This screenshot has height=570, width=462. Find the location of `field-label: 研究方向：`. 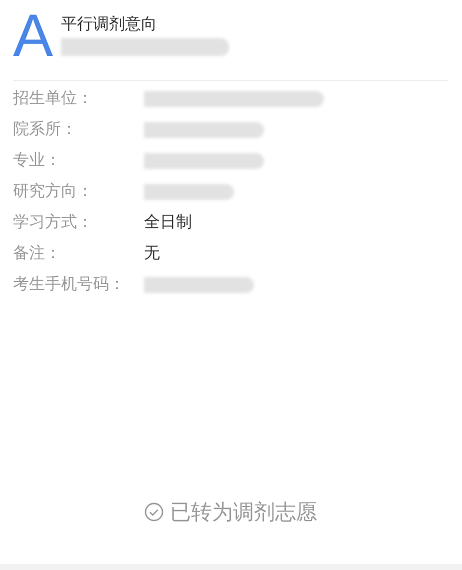

field-label: 研究方向： is located at coordinates (53, 191).